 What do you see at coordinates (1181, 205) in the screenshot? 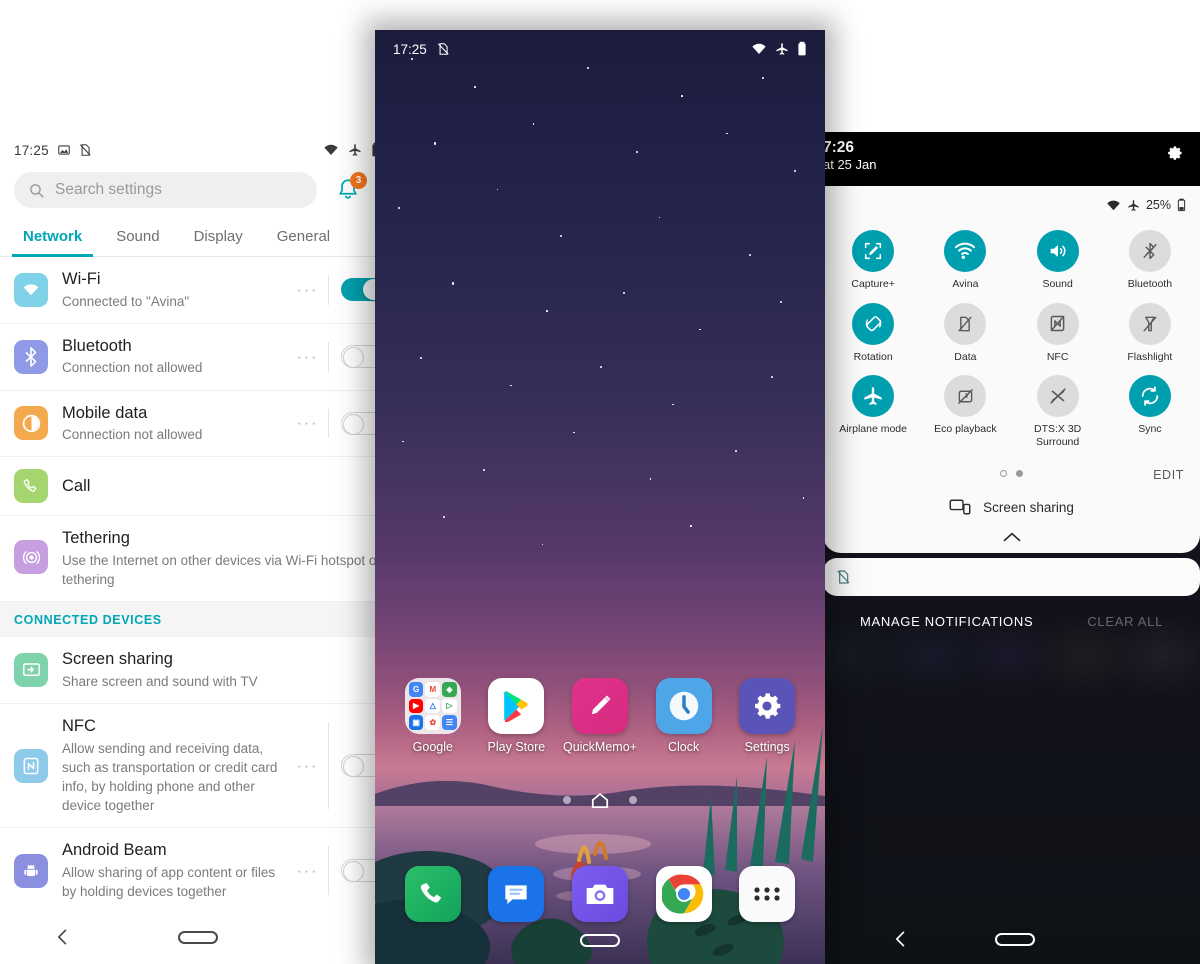
I see `battery-icon` at bounding box center [1181, 205].